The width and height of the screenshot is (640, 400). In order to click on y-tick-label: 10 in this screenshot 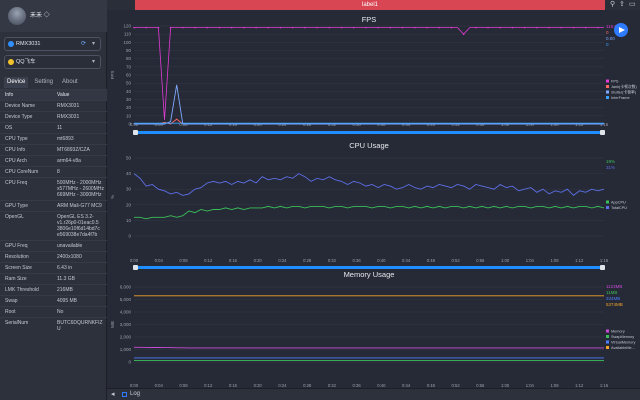, I will do `click(129, 115)`.